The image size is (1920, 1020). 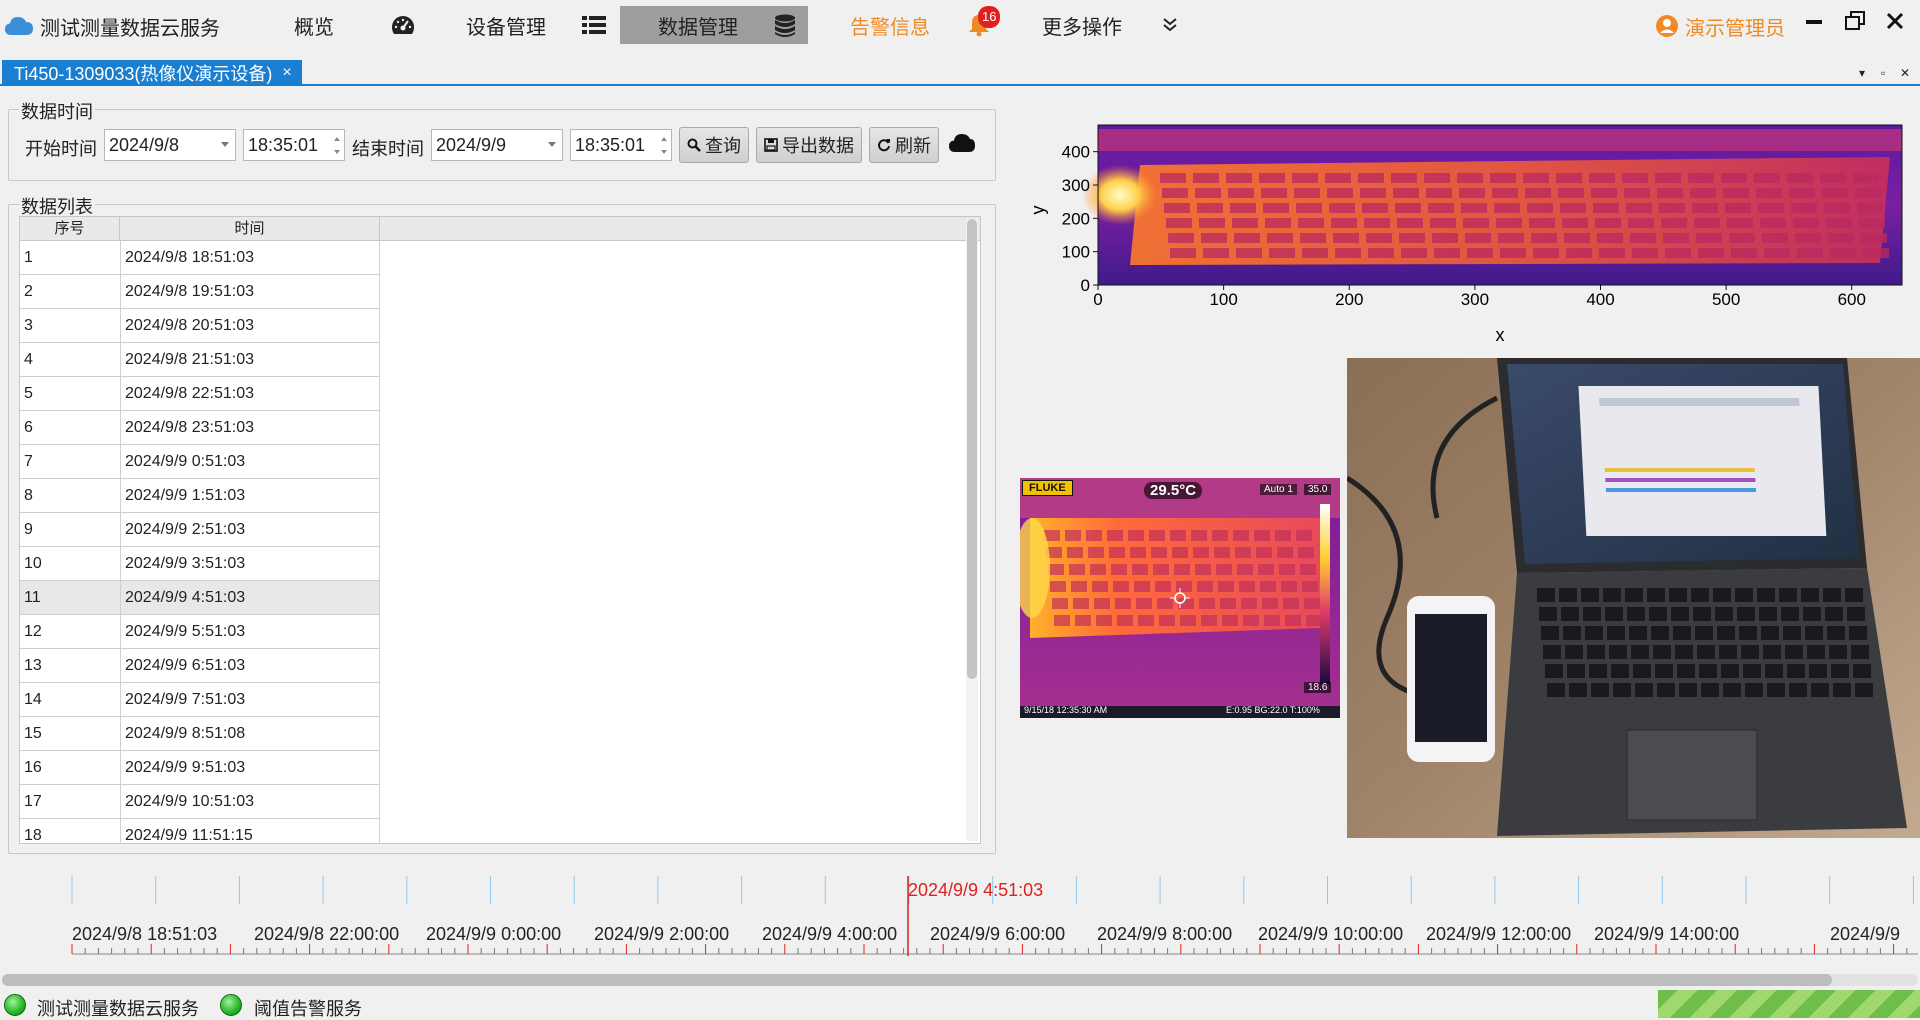 What do you see at coordinates (250, 632) in the screenshot?
I see `cell-time: 2024/9/9 5:51:03` at bounding box center [250, 632].